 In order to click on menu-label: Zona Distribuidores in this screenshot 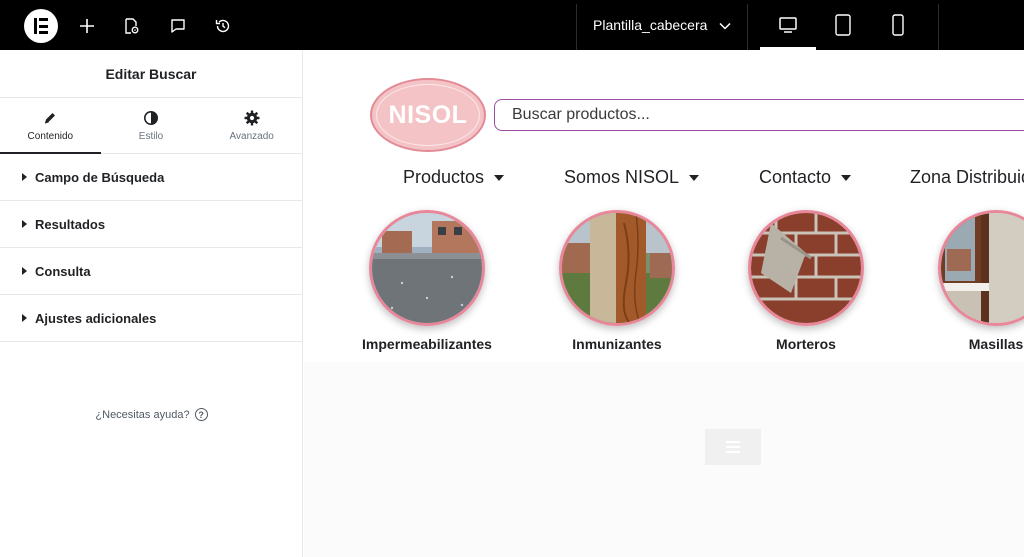, I will do `click(967, 177)`.